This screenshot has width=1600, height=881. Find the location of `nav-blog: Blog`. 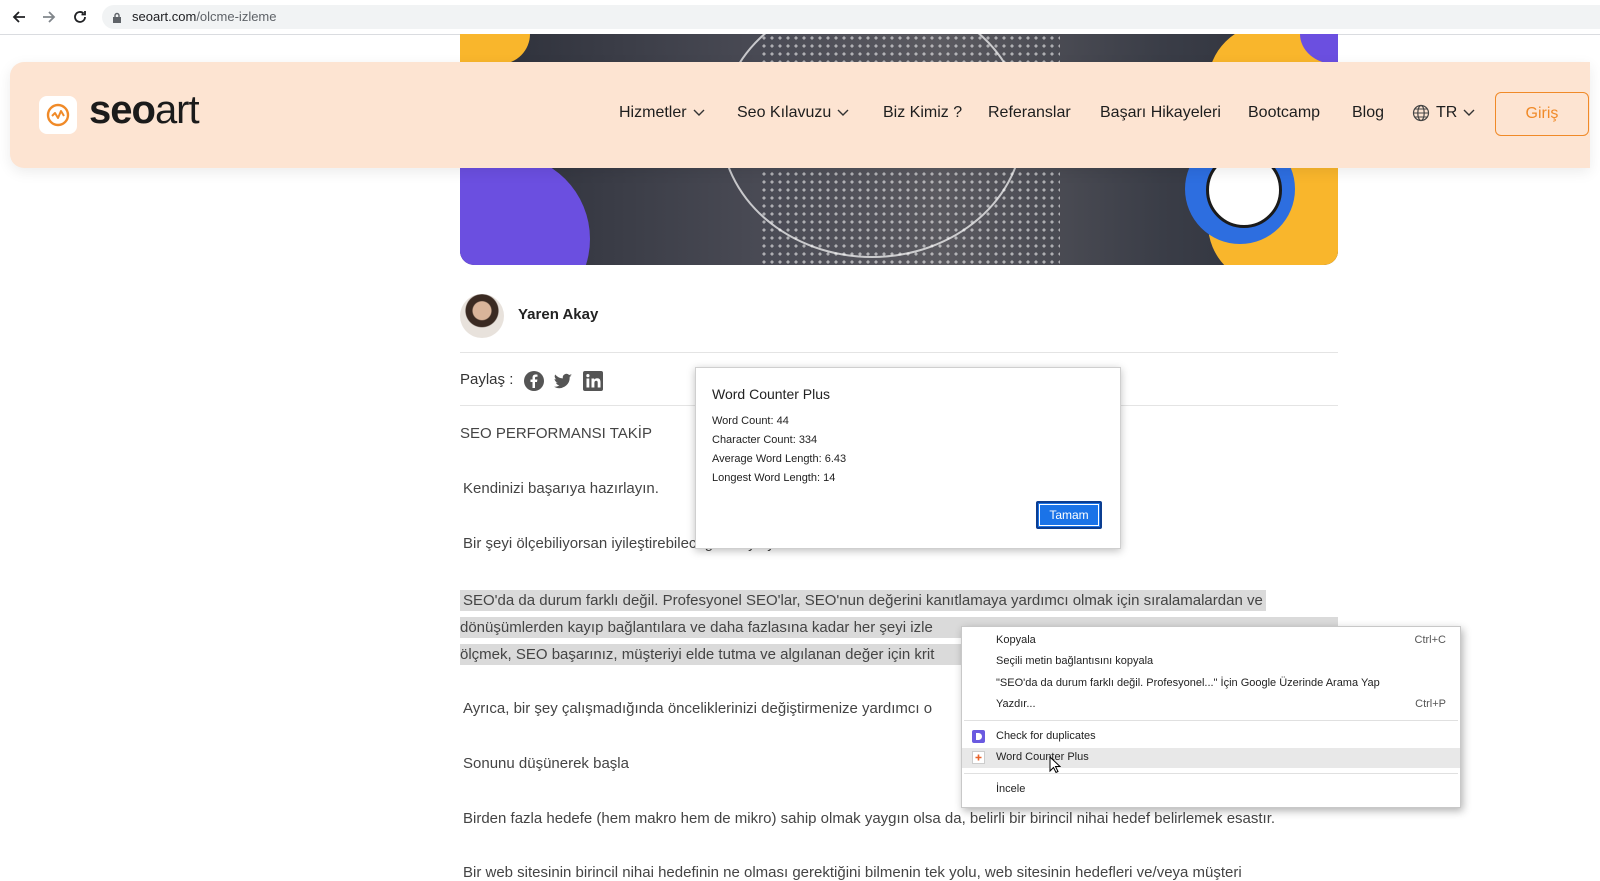

nav-blog: Blog is located at coordinates (1368, 113).